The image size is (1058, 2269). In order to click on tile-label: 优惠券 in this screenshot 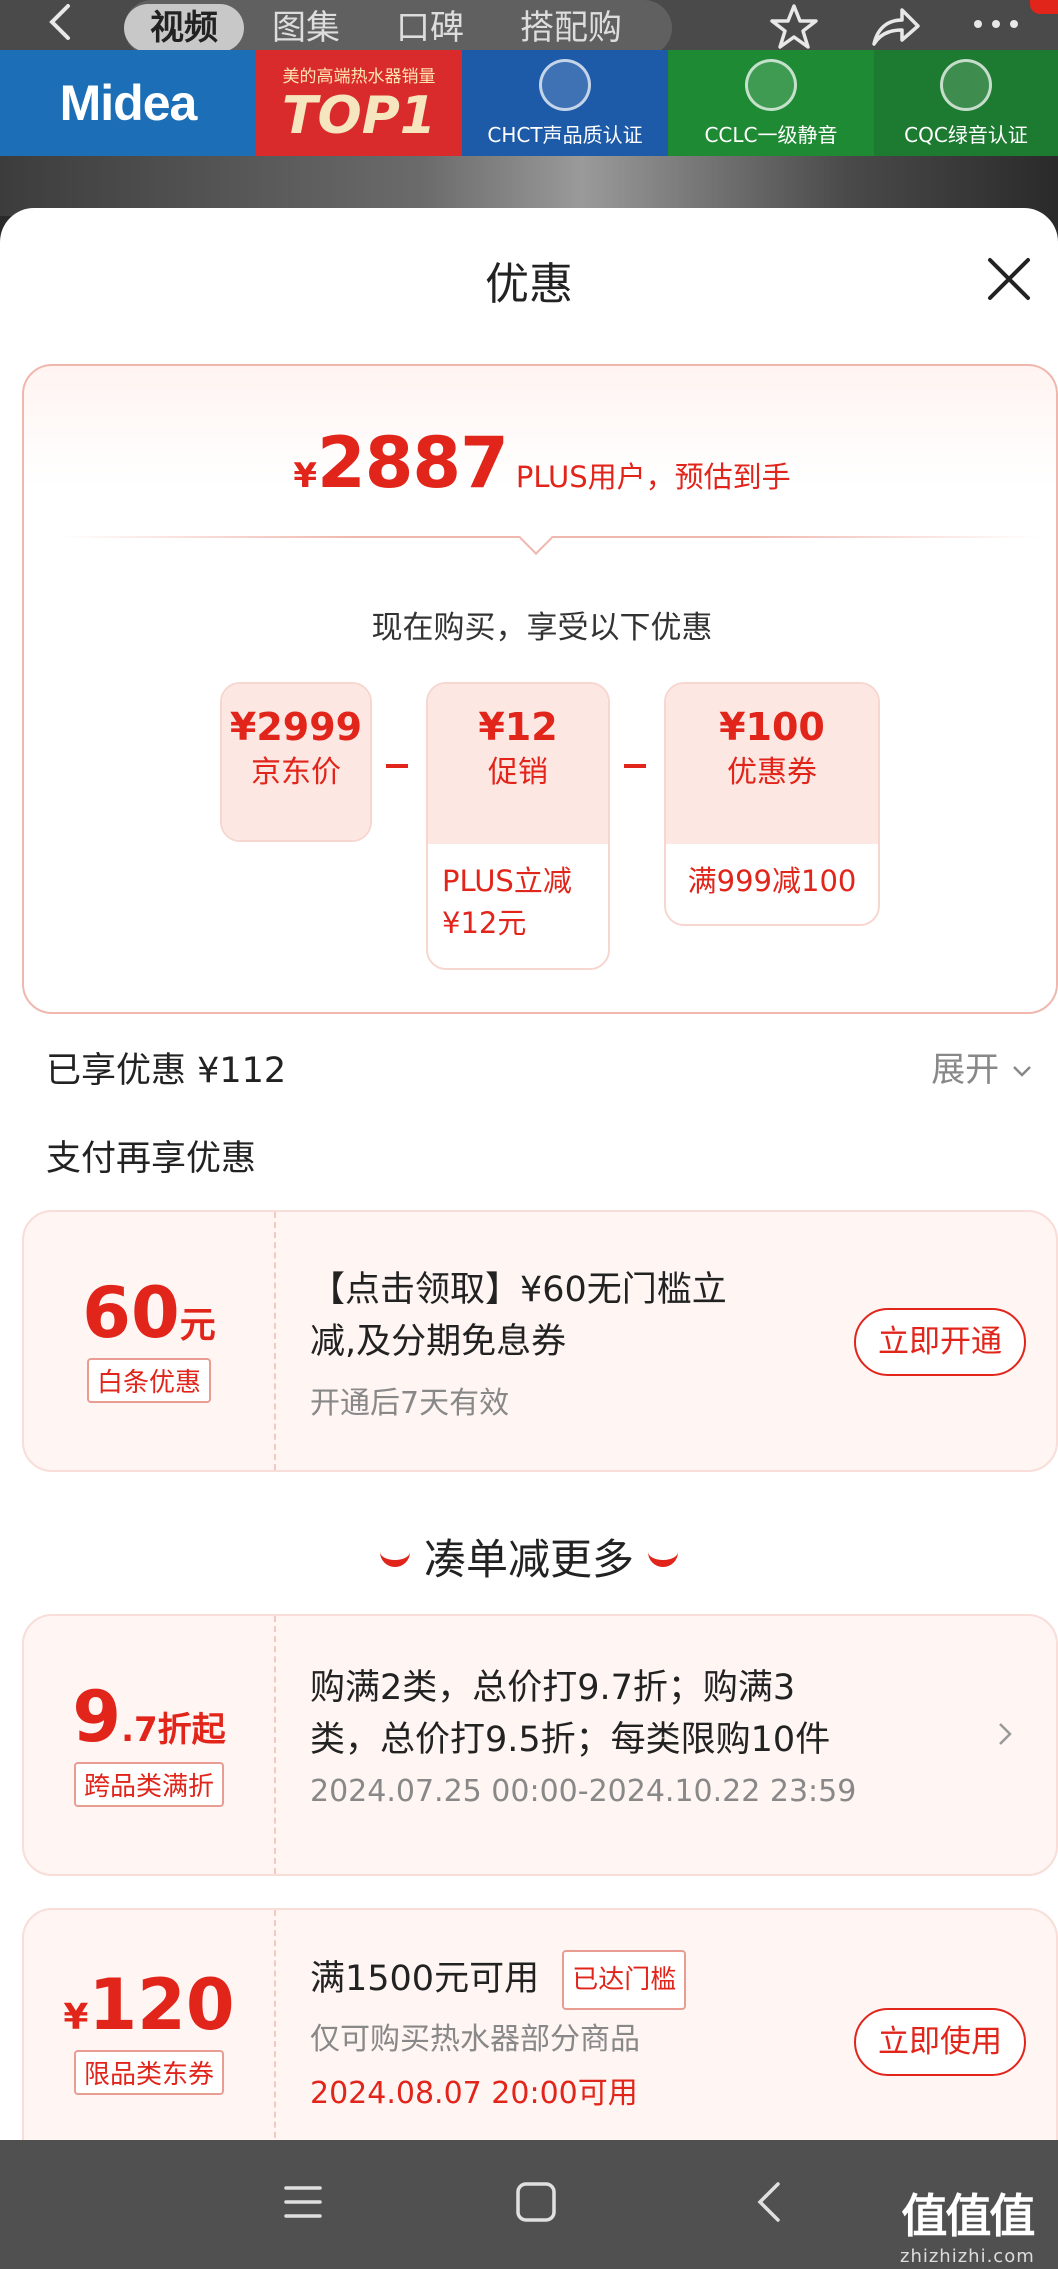, I will do `click(772, 772)`.